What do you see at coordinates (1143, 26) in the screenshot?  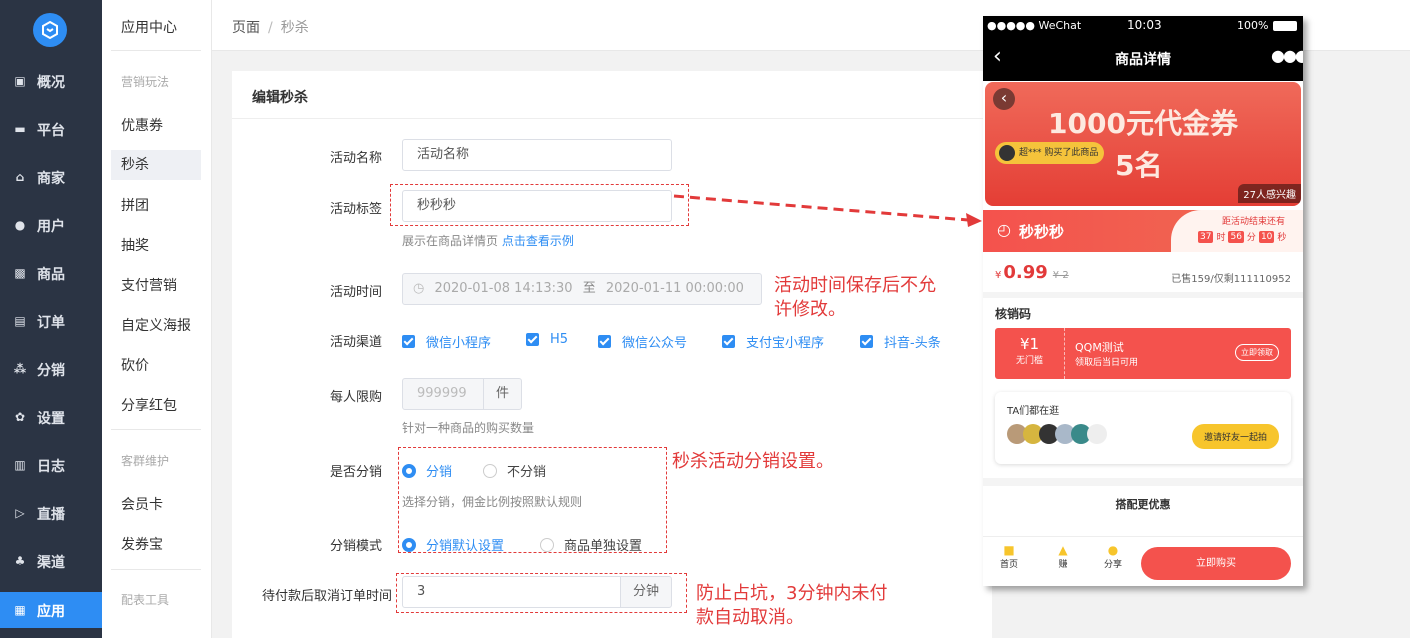 I see `phone-status-bar: ●●●●● WeChat 10:03 100%` at bounding box center [1143, 26].